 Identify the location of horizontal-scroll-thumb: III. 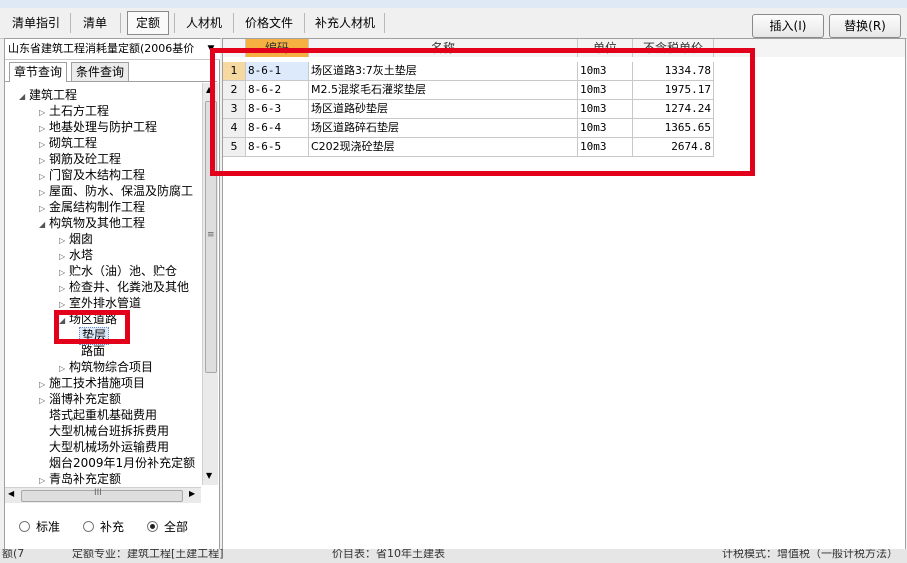
(102, 495).